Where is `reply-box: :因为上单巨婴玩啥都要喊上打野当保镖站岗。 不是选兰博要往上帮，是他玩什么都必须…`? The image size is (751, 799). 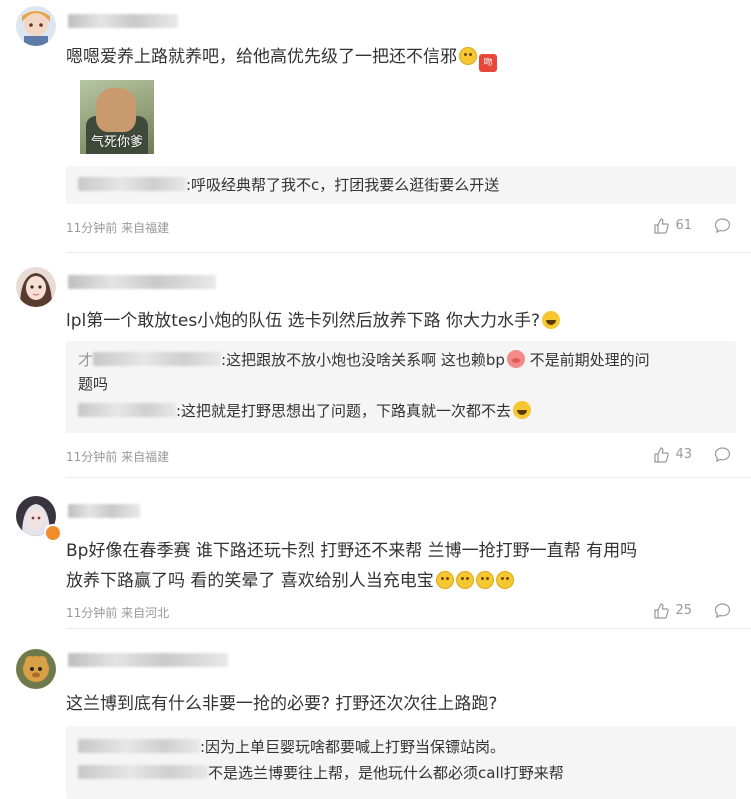
reply-box: :因为上单巨婴玩啥都要喊上打野当保镖站岗。 不是选兰博要往上帮，是他玩什么都必须… is located at coordinates (401, 762).